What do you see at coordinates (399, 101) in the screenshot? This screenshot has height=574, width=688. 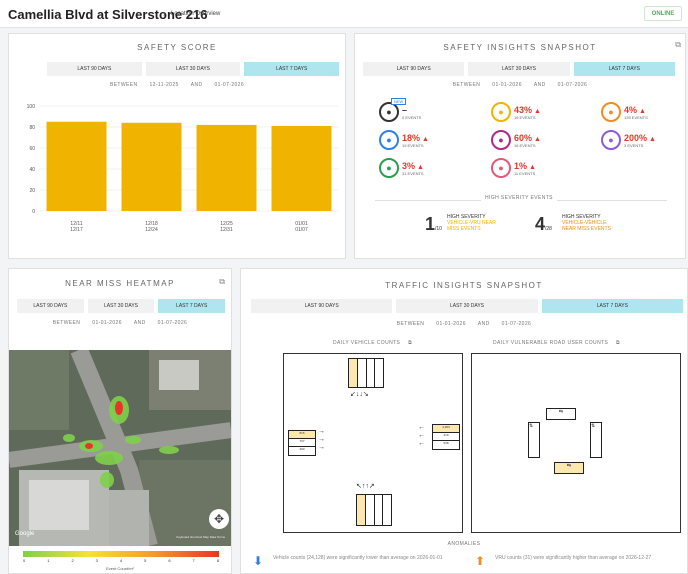 I see `new-badge: NEW` at bounding box center [399, 101].